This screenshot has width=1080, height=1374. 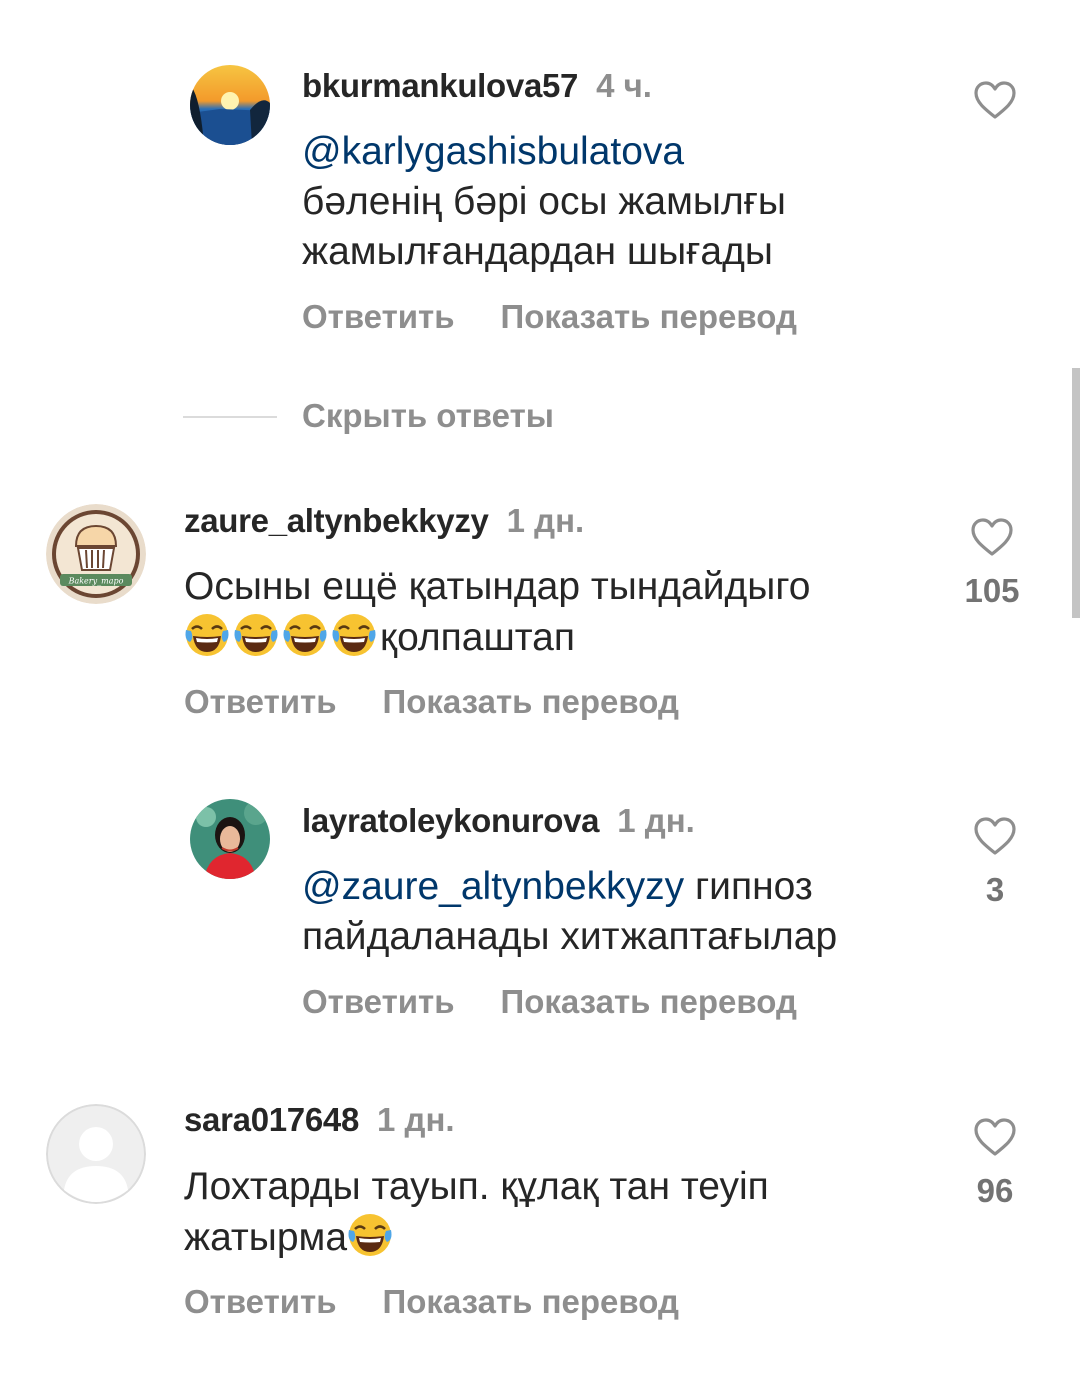 What do you see at coordinates (476, 1186) in the screenshot?
I see `comment-text-line: Лохтарды тауып. құлақ тан теуіп` at bounding box center [476, 1186].